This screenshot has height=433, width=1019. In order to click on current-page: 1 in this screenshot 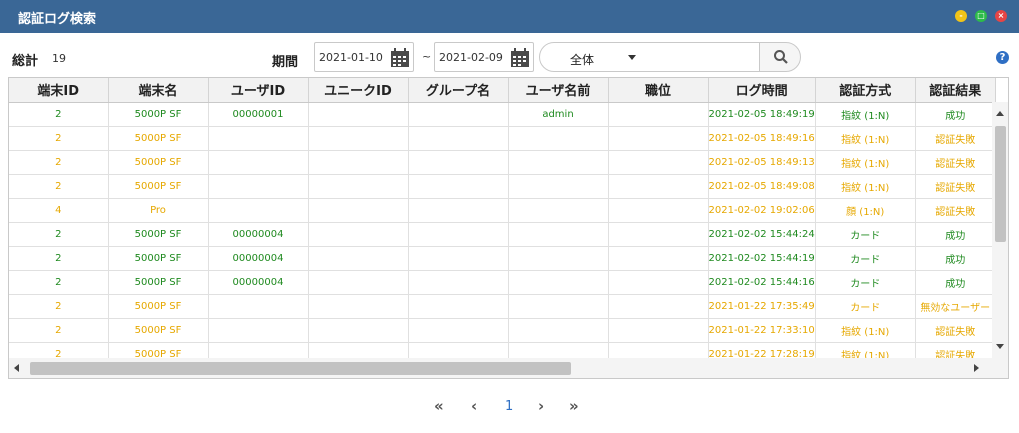, I will do `click(509, 406)`.